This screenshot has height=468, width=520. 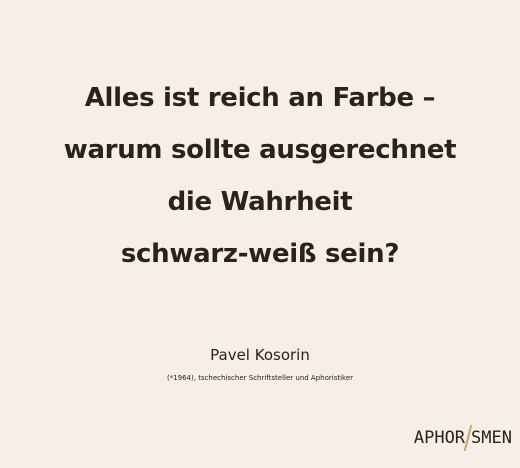 I want to click on quote-line-4: schwarz-weiß sein?, so click(x=260, y=254).